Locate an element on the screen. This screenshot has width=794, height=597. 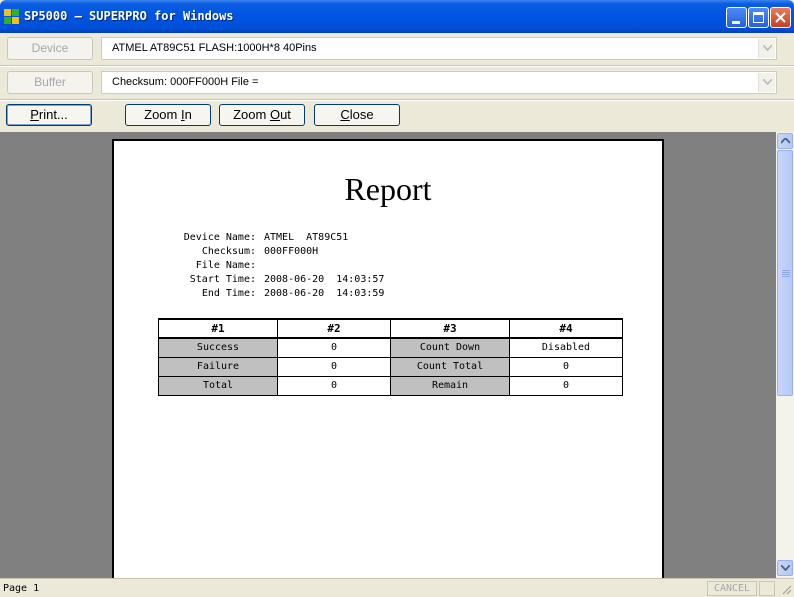
minimize-button is located at coordinates (736, 17).